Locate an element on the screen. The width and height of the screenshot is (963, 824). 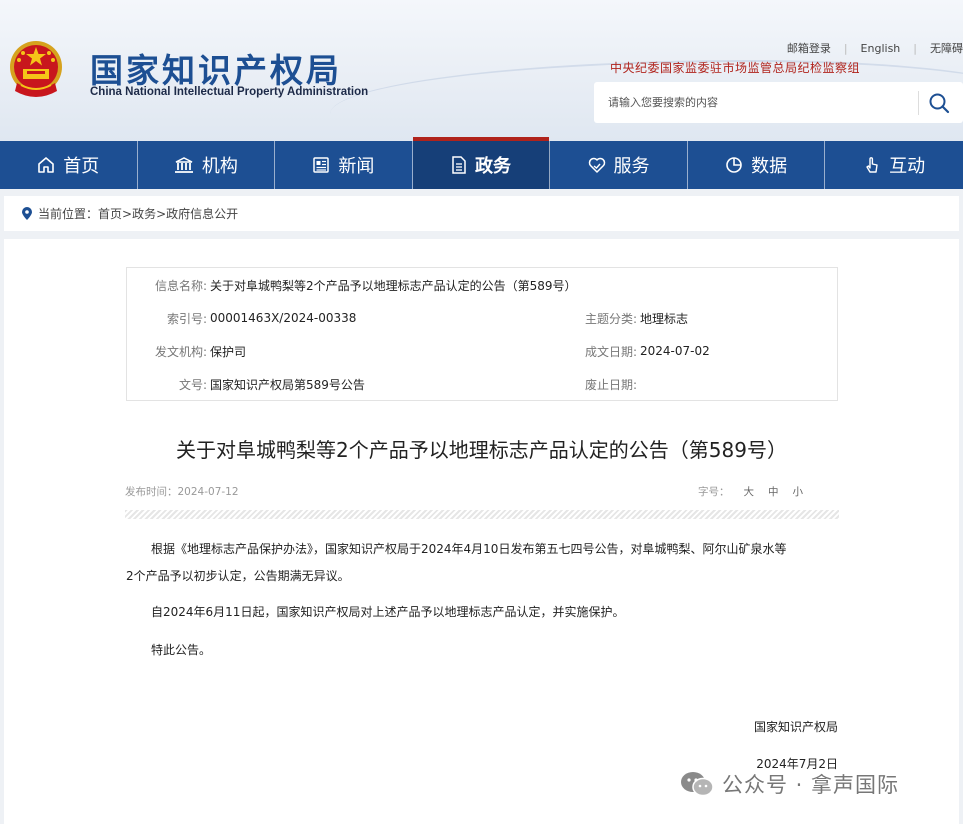
info-value: 关于对阜城鸭梨等2个产品予以地理标志产品认定的公告（第589号） is located at coordinates (393, 285).